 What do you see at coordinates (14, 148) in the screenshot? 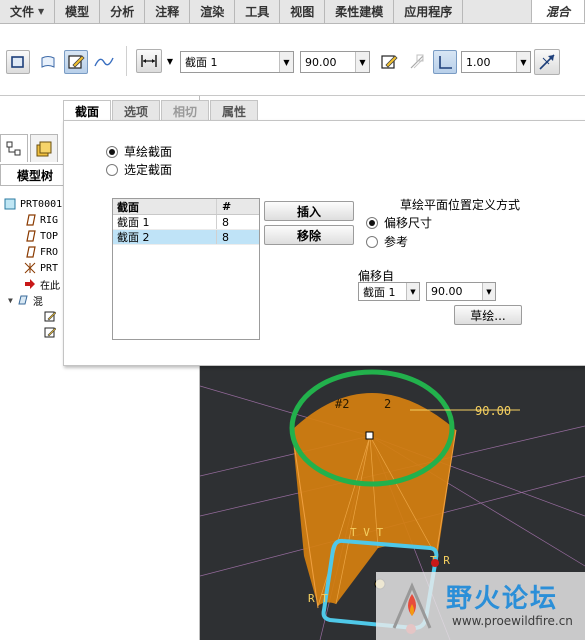
I see `tab-model-tree` at bounding box center [14, 148].